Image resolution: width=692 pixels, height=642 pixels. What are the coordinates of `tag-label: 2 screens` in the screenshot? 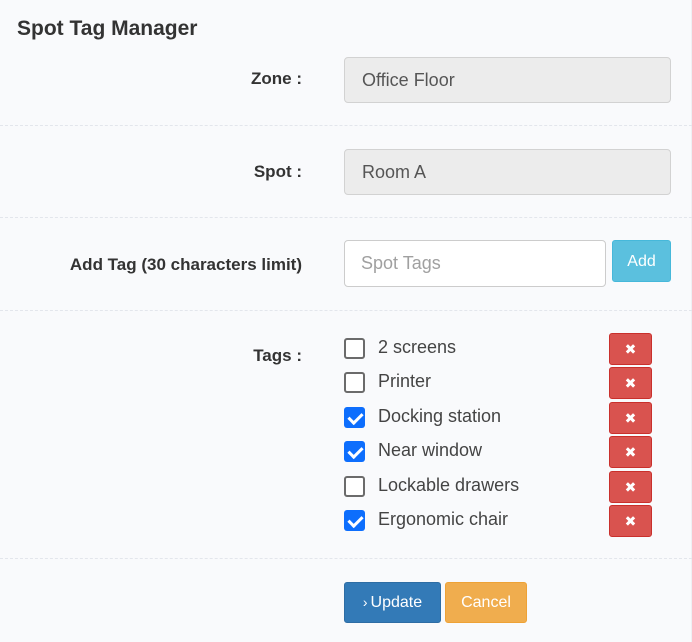 It's located at (417, 347).